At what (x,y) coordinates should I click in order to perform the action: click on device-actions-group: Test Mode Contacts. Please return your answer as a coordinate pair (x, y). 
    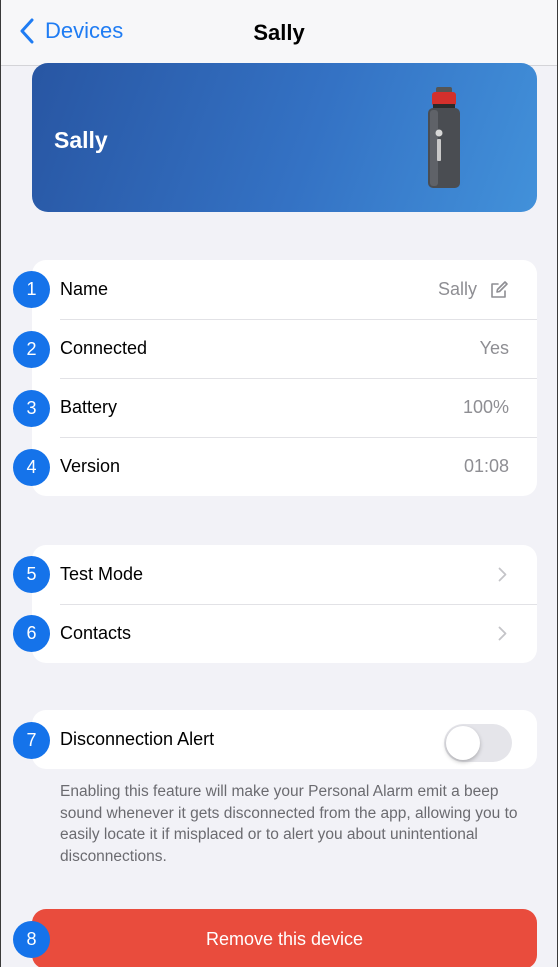
    Looking at the image, I should click on (284, 604).